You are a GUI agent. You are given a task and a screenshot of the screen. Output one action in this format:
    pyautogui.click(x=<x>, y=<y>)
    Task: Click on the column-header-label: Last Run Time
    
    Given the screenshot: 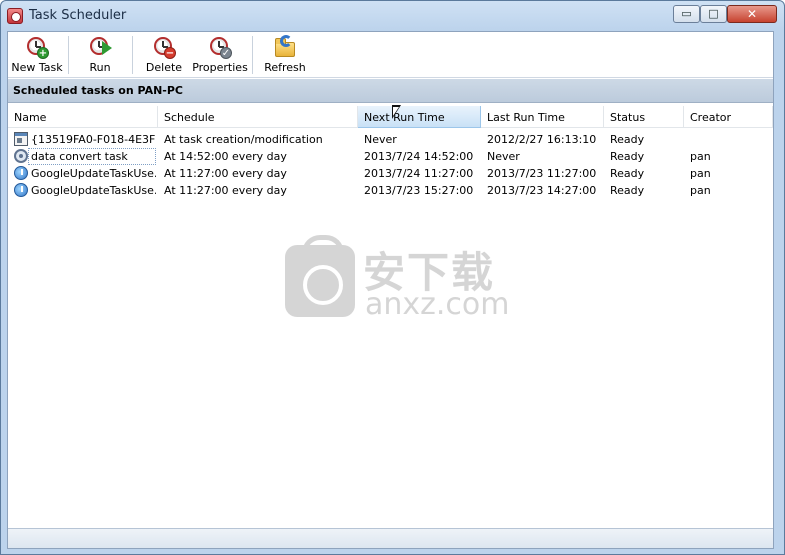 What is the action you would take?
    pyautogui.click(x=526, y=117)
    